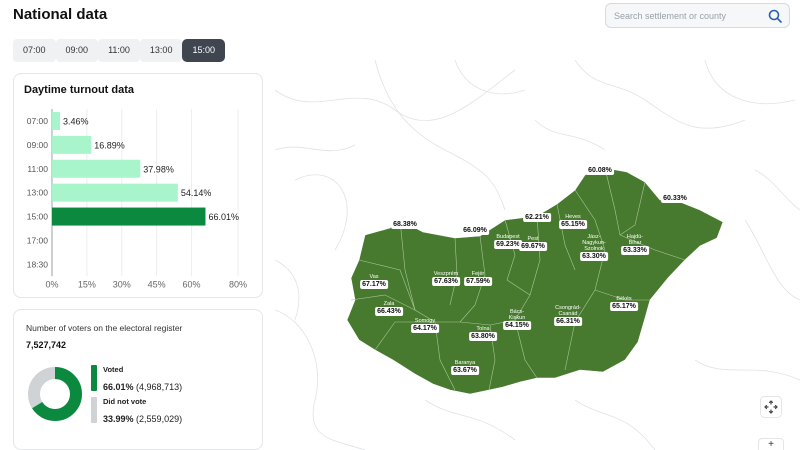 The height and width of the screenshot is (450, 800). Describe the element at coordinates (159, 387) in the screenshot. I see `legend-voted-count: (4,968,713)` at that location.